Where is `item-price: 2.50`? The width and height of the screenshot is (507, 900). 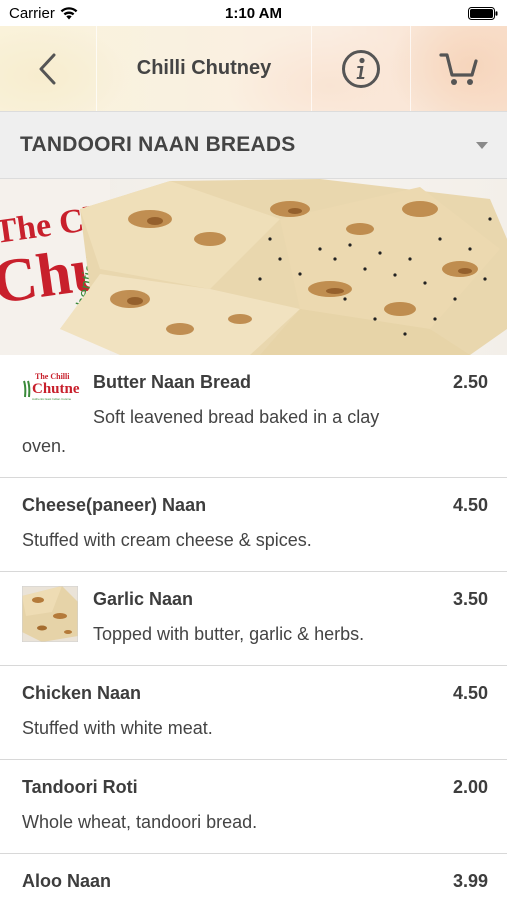
item-price: 2.50 is located at coordinates (470, 382).